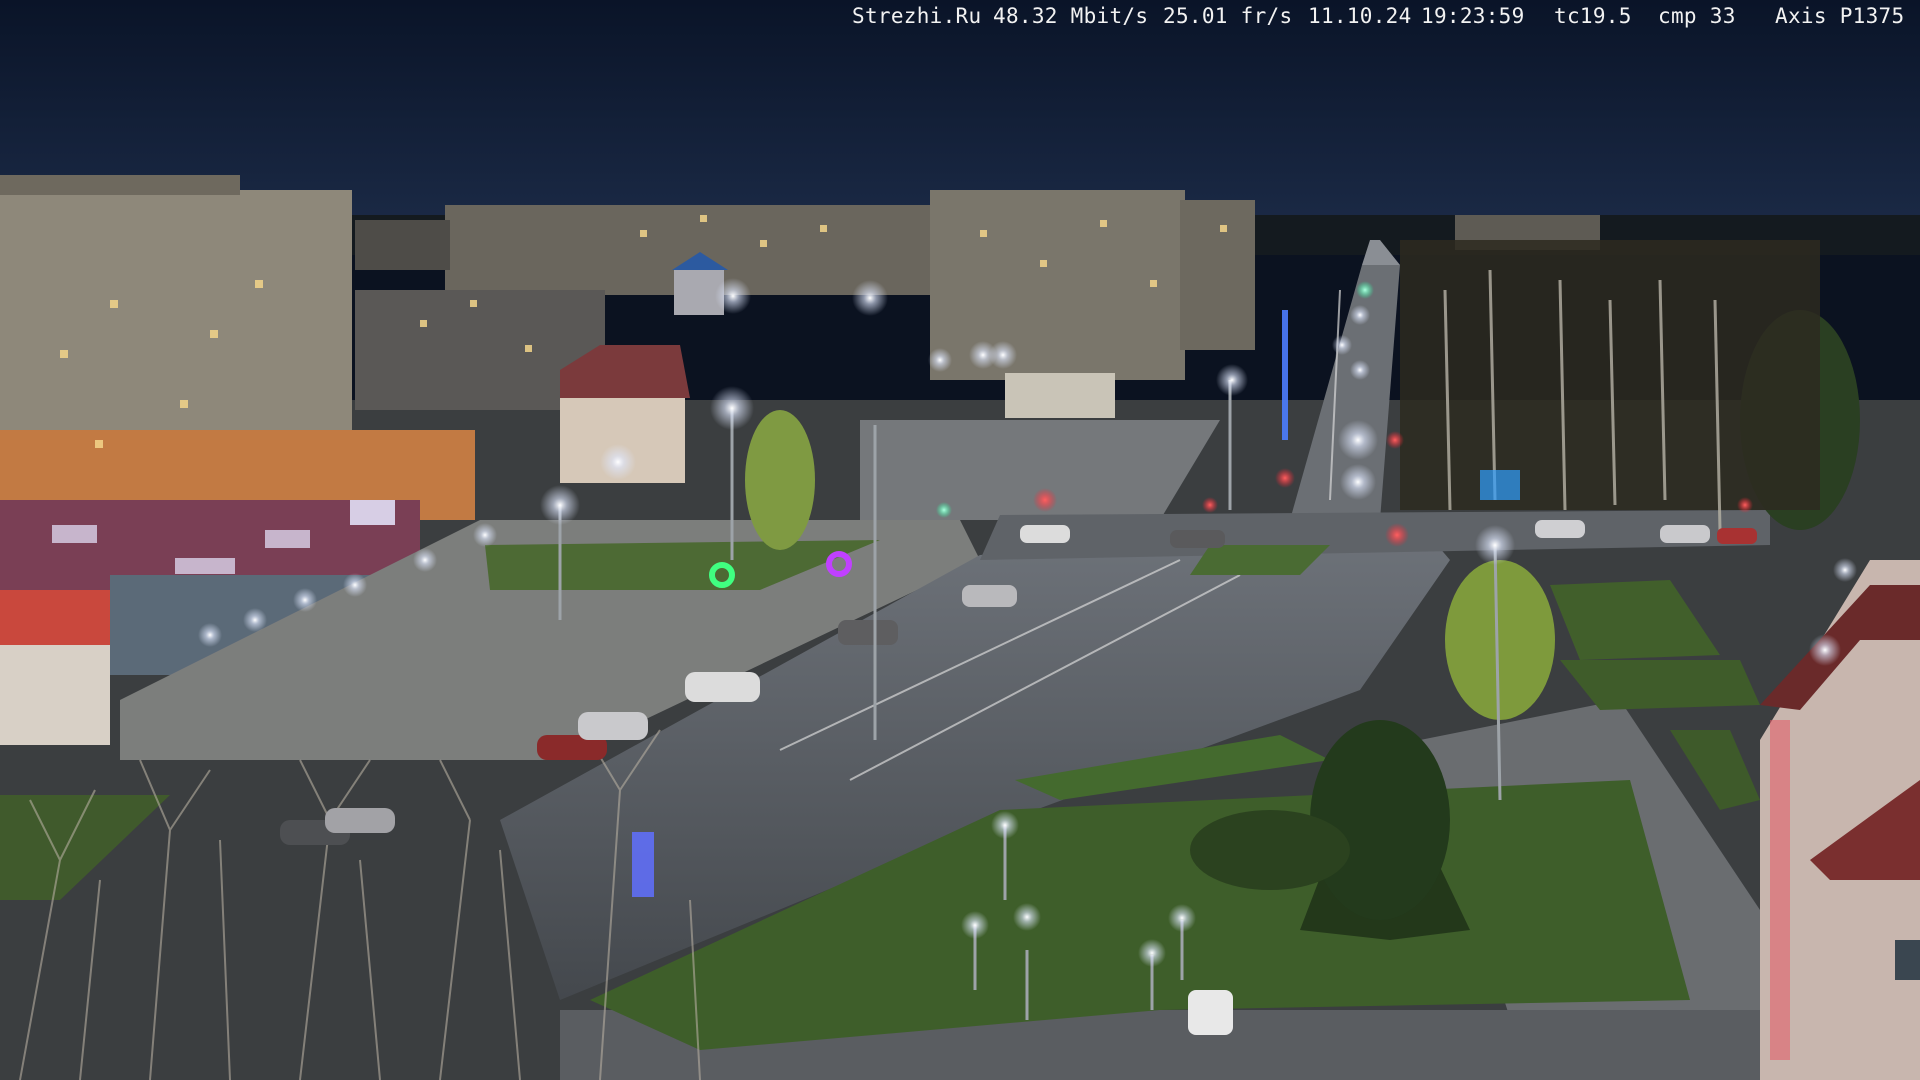 Image resolution: width=1920 pixels, height=1080 pixels. I want to click on right-tree-row, so click(1610, 375).